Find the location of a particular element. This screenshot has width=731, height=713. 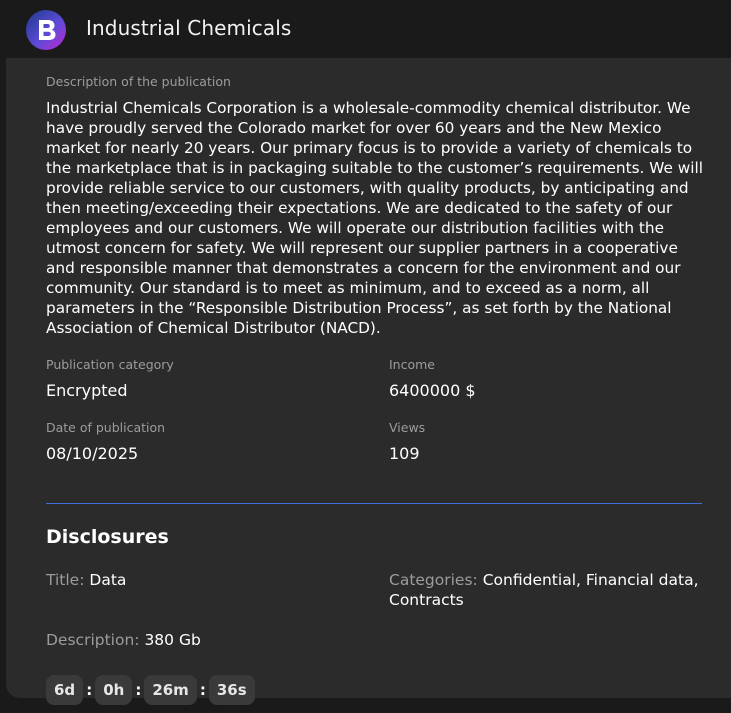

views-label: Views is located at coordinates (407, 427).